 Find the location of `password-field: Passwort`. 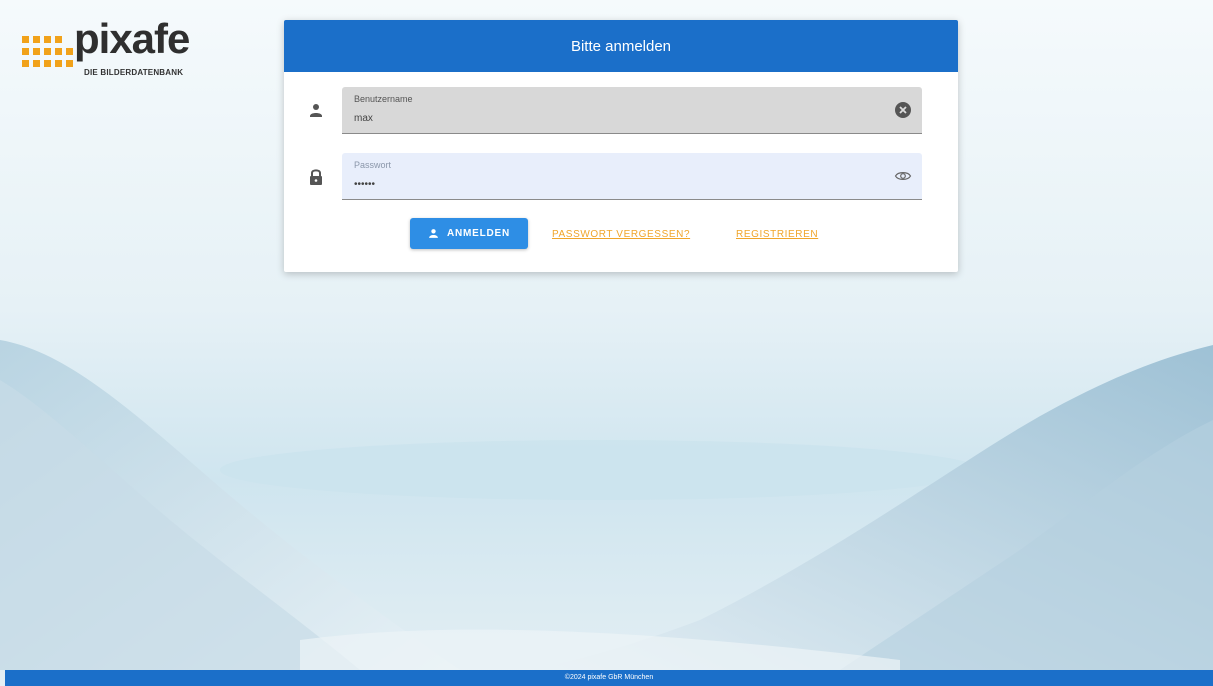

password-field: Passwort is located at coordinates (632, 176).